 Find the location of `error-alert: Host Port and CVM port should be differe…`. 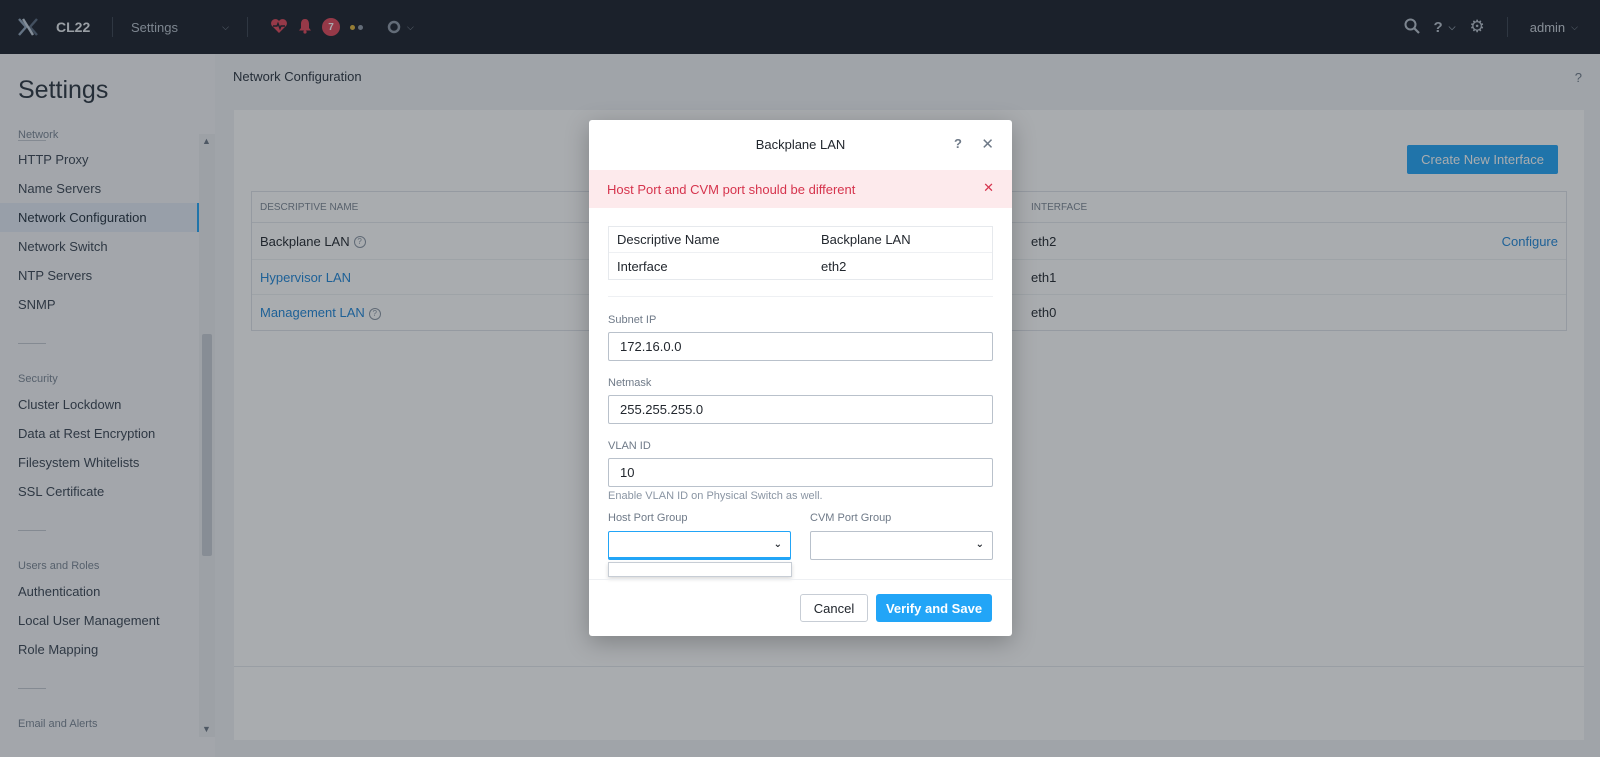

error-alert: Host Port and CVM port should be differe… is located at coordinates (800, 189).